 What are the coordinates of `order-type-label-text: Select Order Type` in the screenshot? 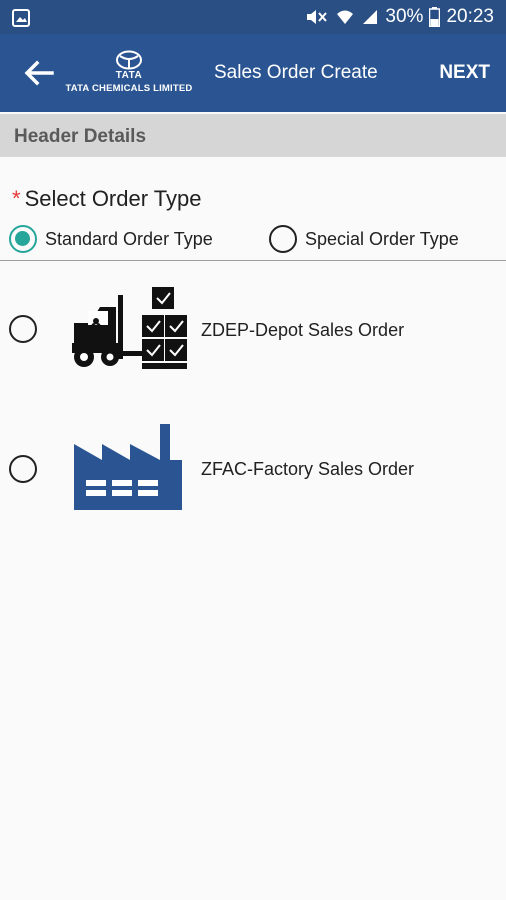 It's located at (113, 198).